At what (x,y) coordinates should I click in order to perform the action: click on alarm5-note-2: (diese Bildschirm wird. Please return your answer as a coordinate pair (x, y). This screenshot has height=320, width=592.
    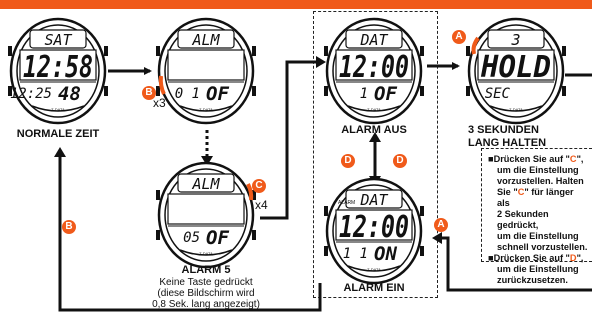
    Looking at the image, I should click on (206, 293).